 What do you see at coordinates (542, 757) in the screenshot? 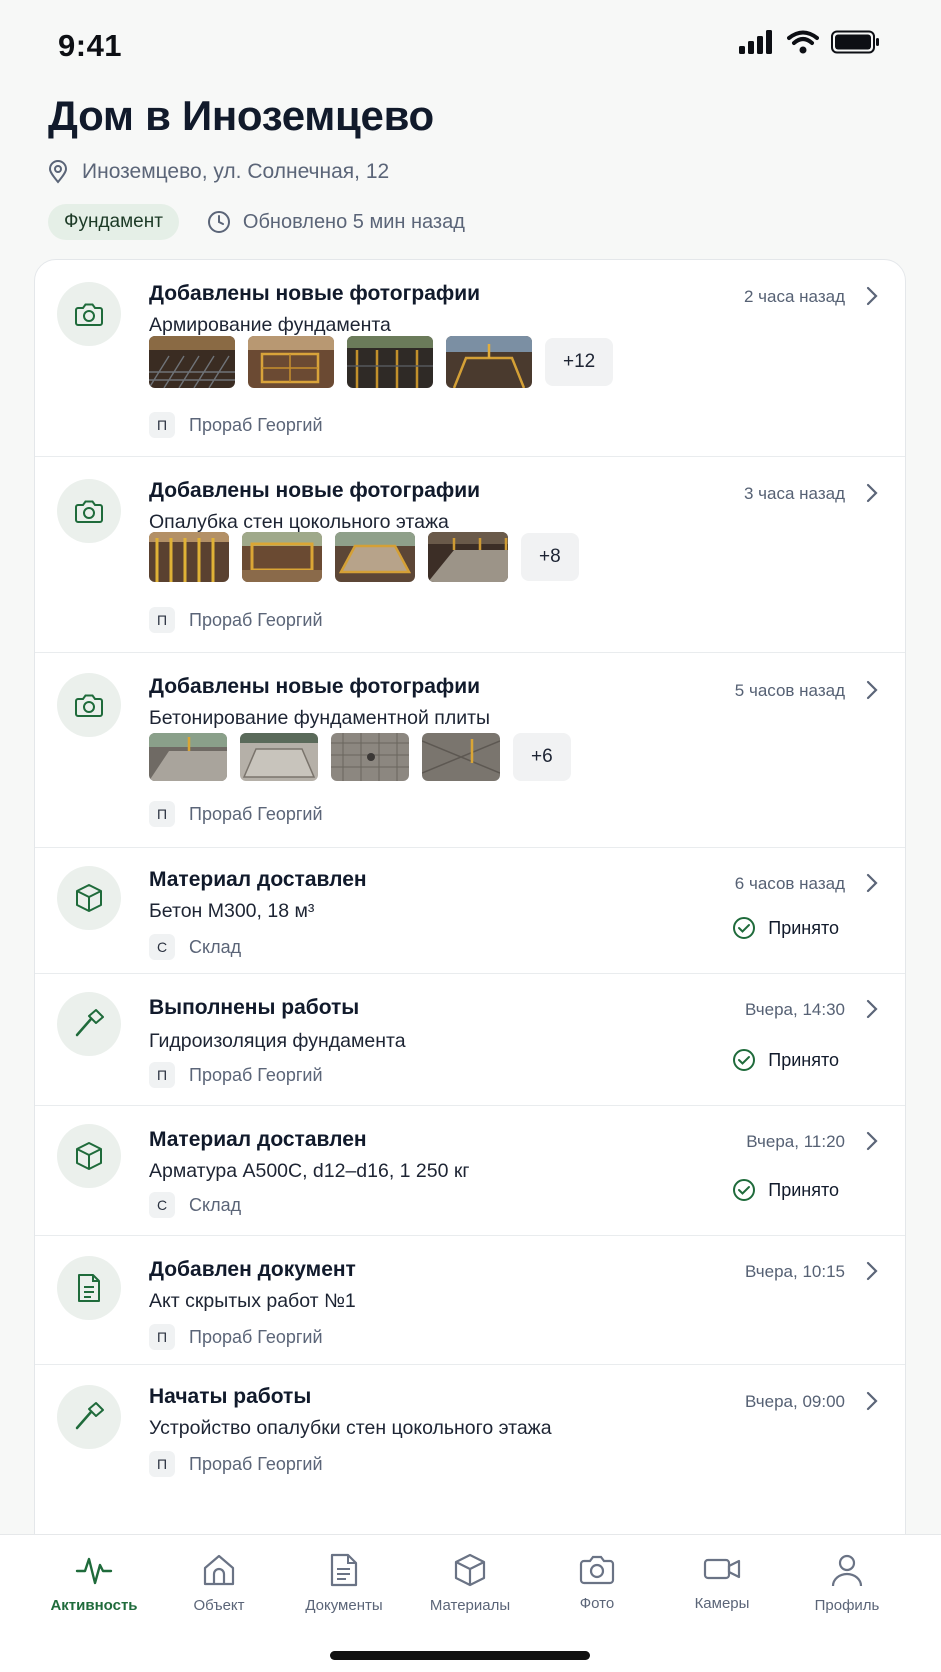
I see `more-photos-button: +6` at bounding box center [542, 757].